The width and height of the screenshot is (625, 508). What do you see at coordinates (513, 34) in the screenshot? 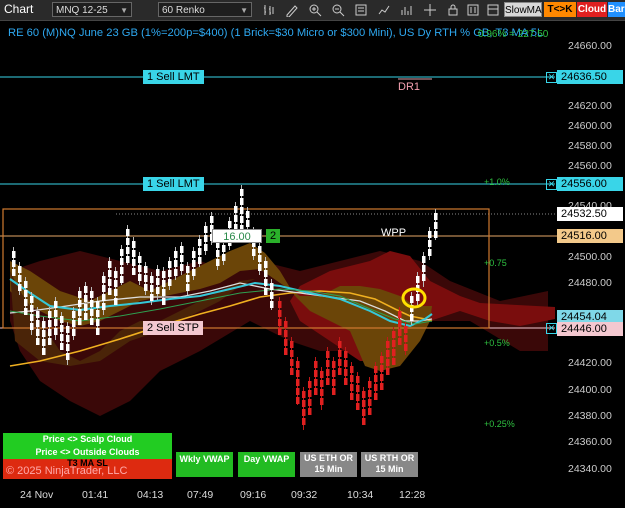
I see `header-overlay-pct: 0.96% = 227.50` at bounding box center [513, 34].